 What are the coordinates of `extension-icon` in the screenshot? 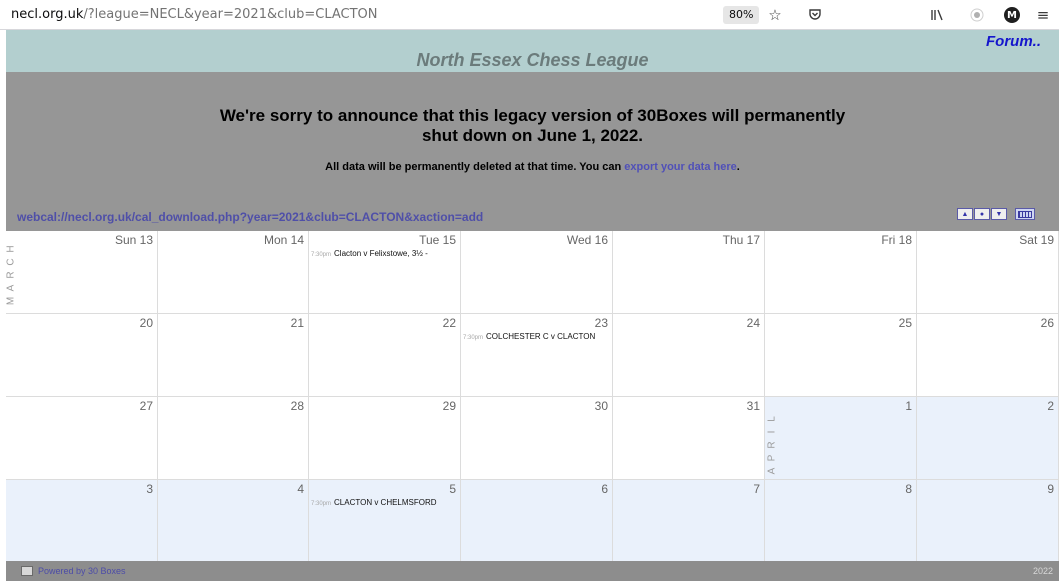 It's located at (977, 15).